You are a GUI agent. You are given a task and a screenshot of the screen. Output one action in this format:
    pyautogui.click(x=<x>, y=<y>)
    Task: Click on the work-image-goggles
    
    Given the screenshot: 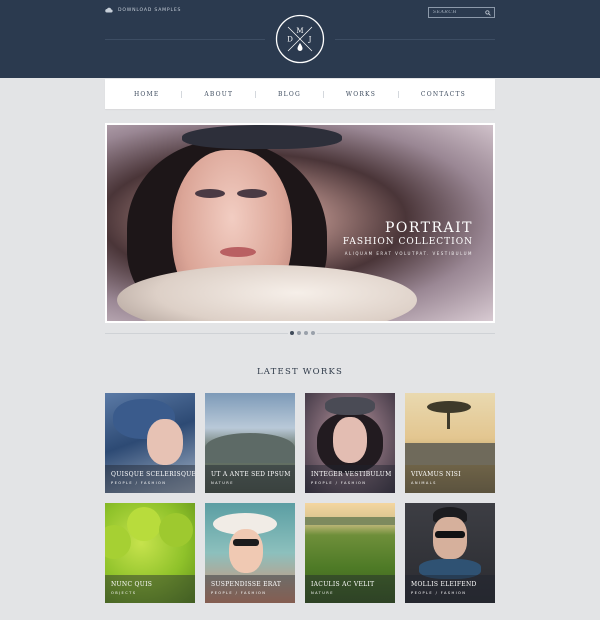 What is the action you would take?
    pyautogui.click(x=350, y=406)
    